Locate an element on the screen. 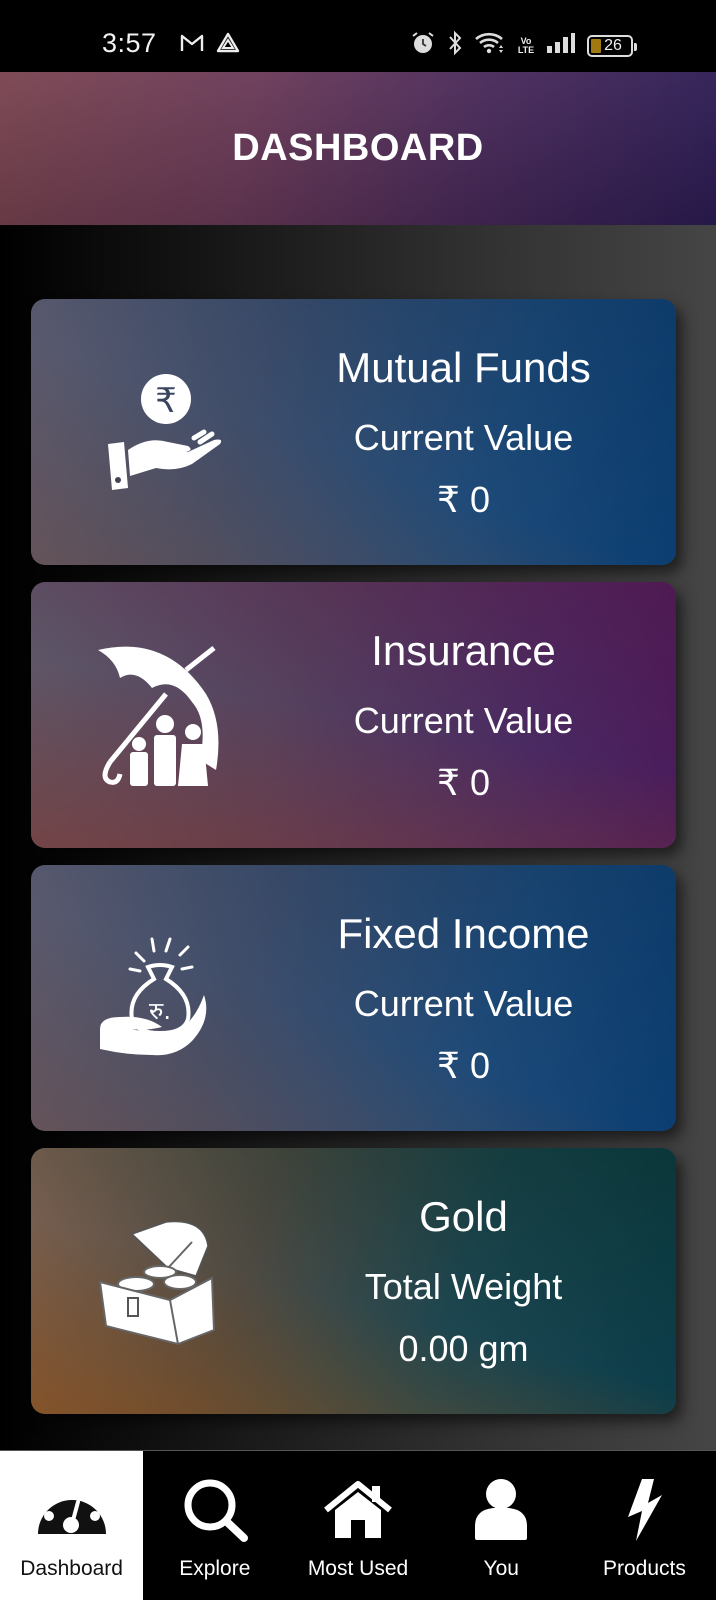 The height and width of the screenshot is (1600, 716). bluetooth-icon is located at coordinates (455, 45).